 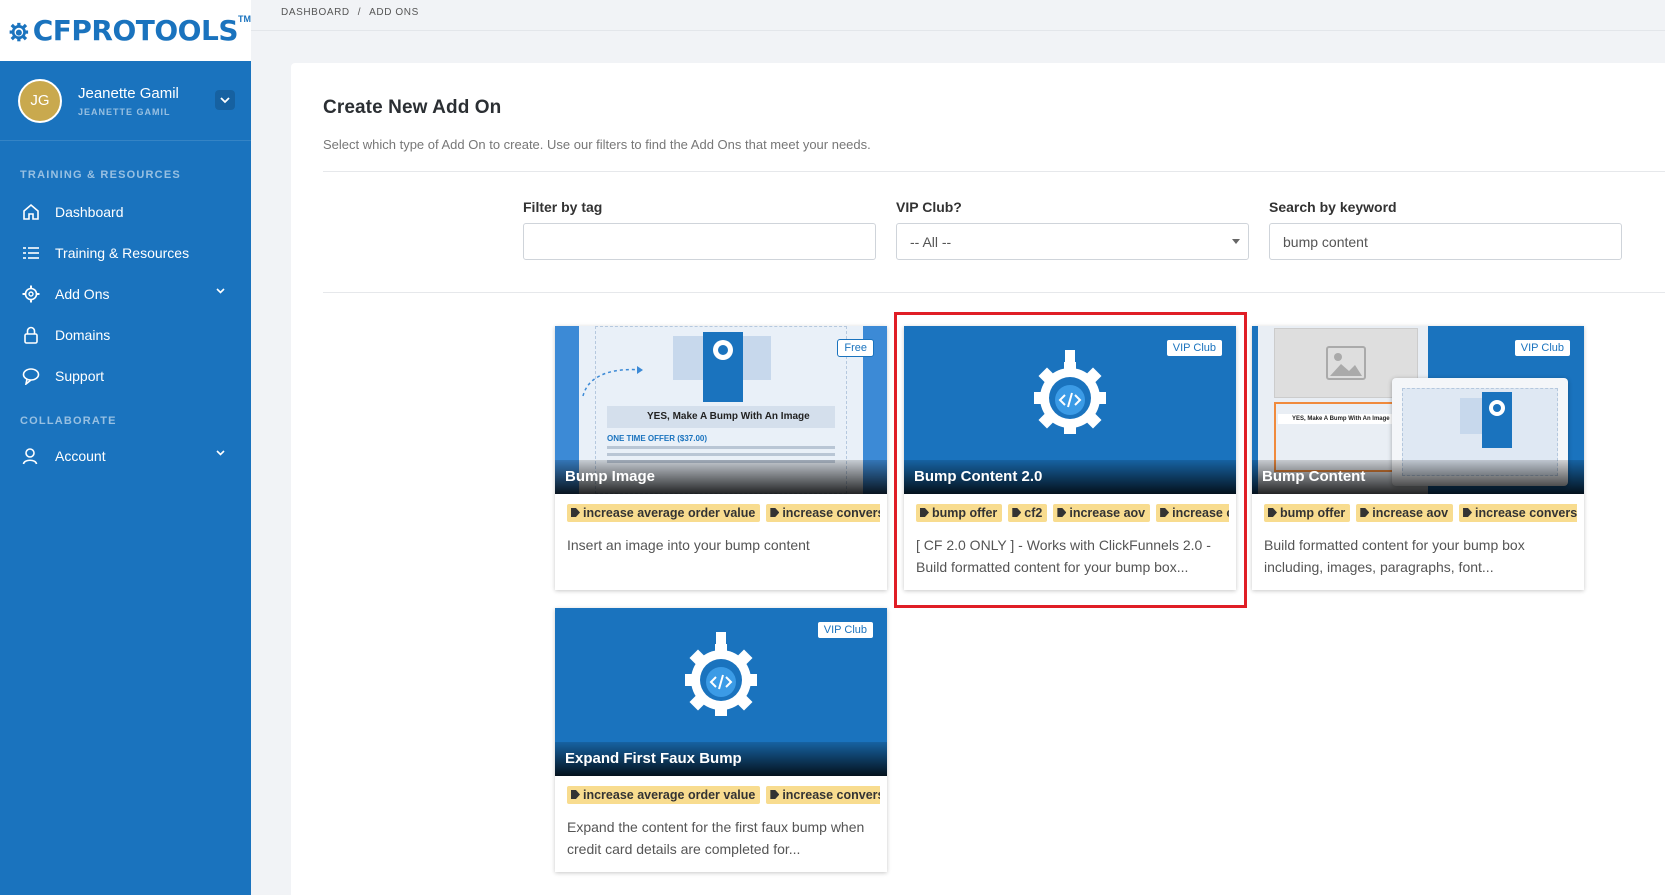 I want to click on user-icon, so click(x=31, y=456).